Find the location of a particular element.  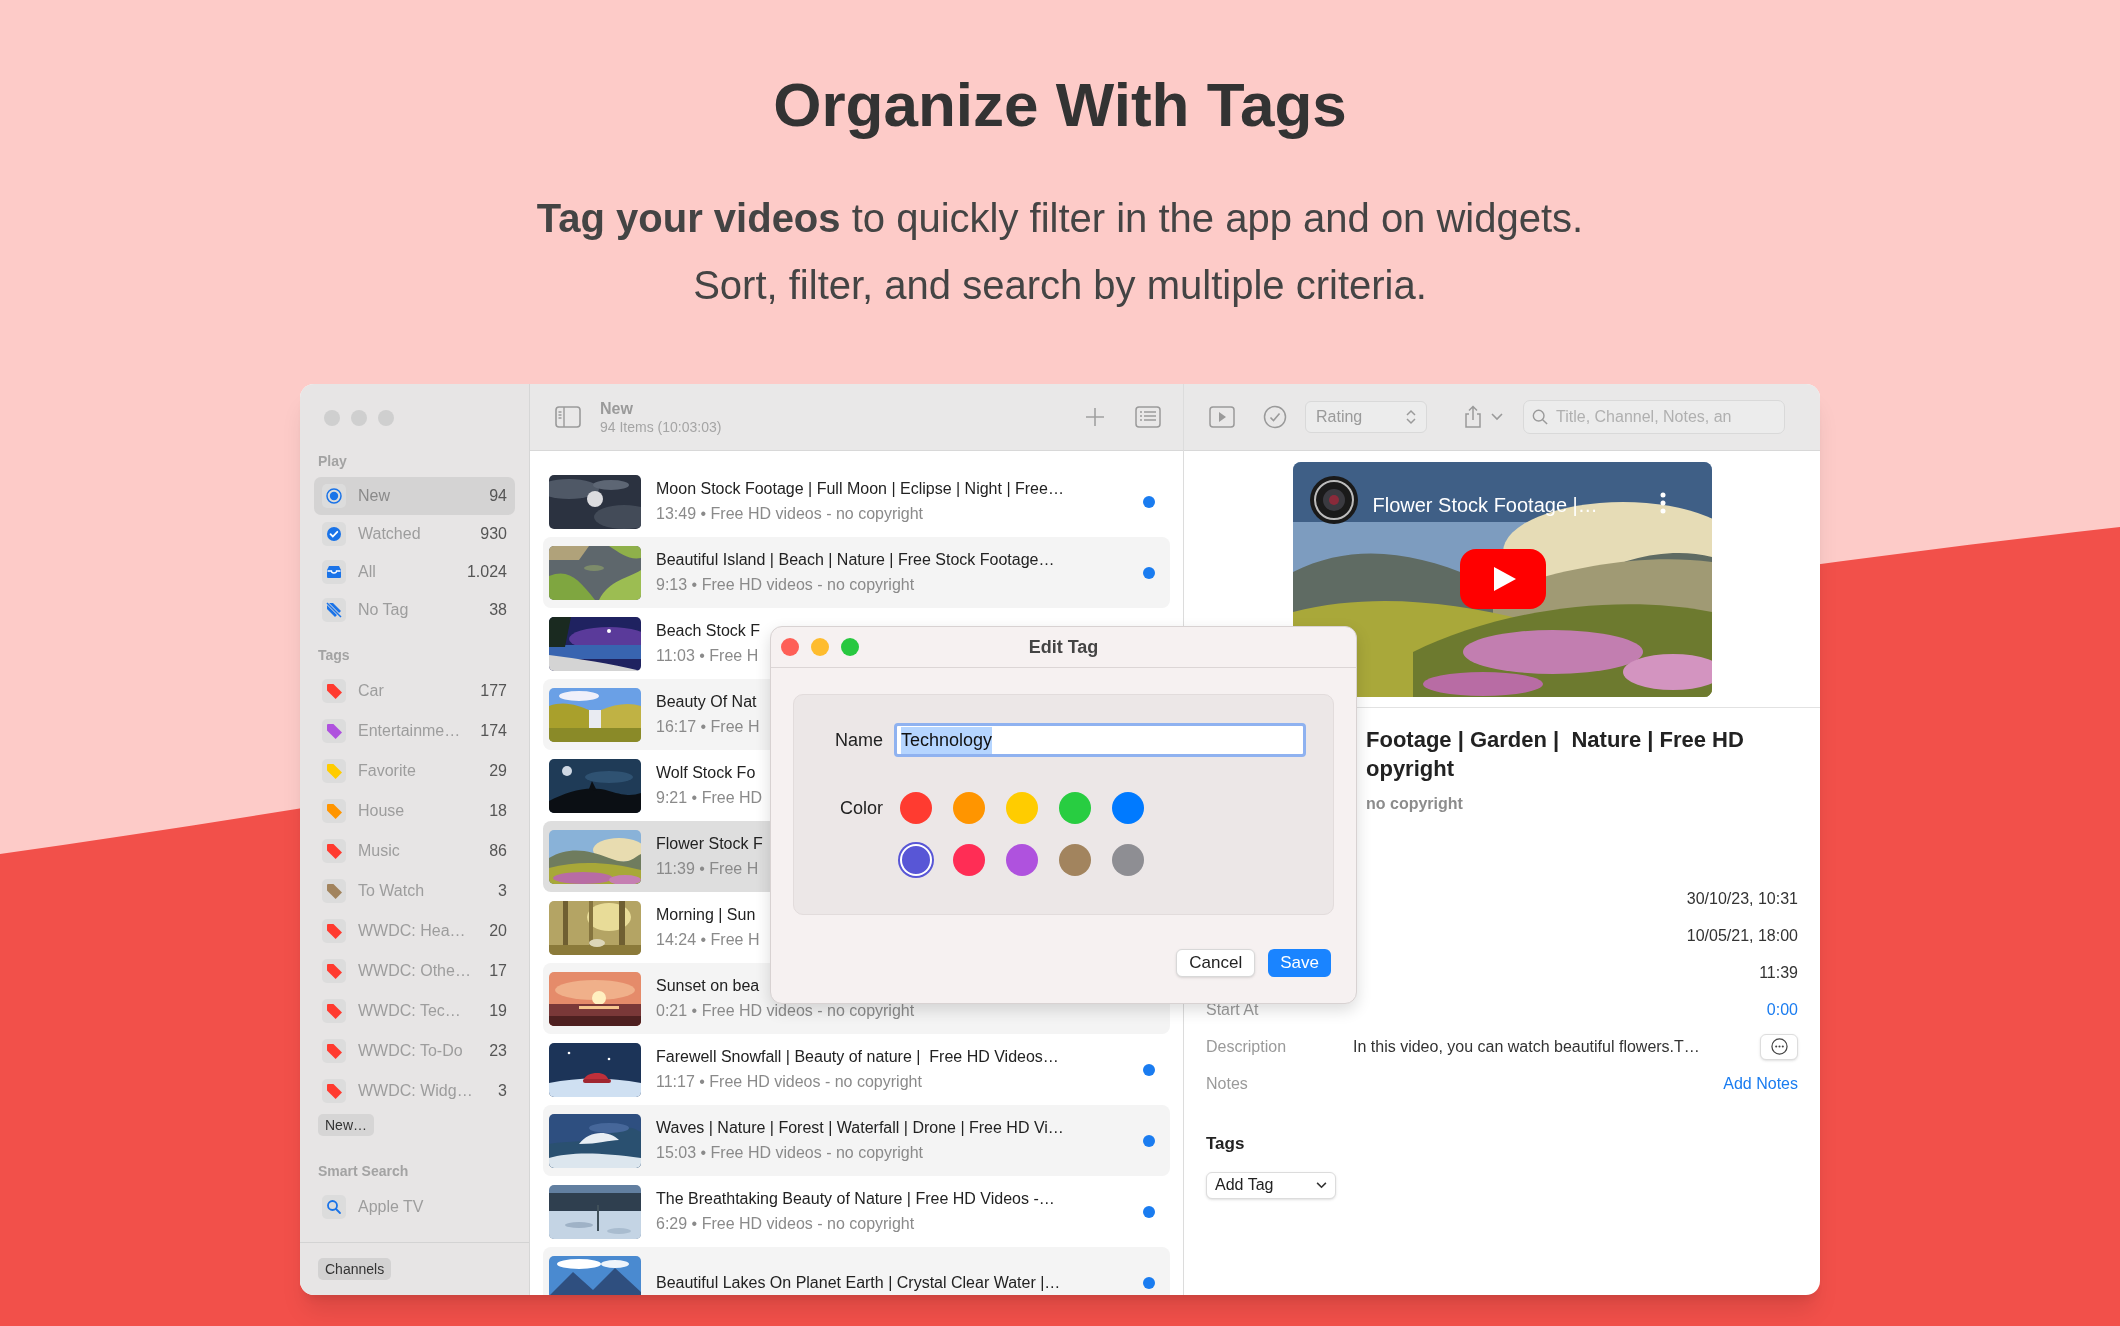

item-count: 18 is located at coordinates (498, 811).